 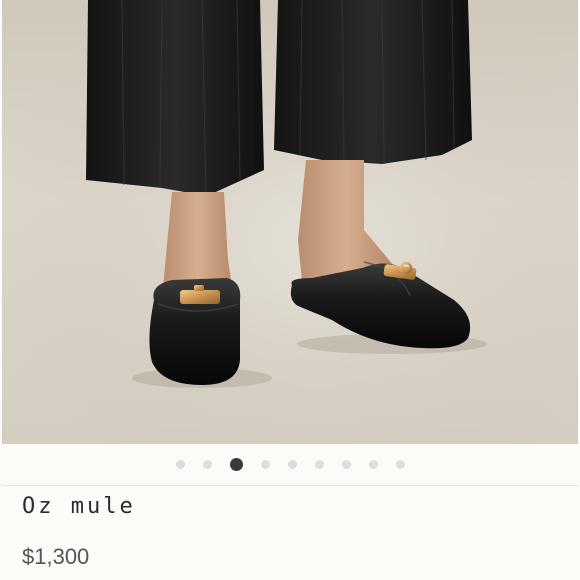 What do you see at coordinates (290, 485) in the screenshot?
I see `divider` at bounding box center [290, 485].